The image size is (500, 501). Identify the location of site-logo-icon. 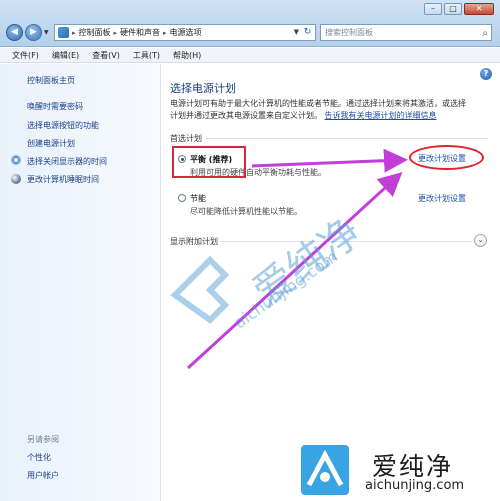
(325, 470).